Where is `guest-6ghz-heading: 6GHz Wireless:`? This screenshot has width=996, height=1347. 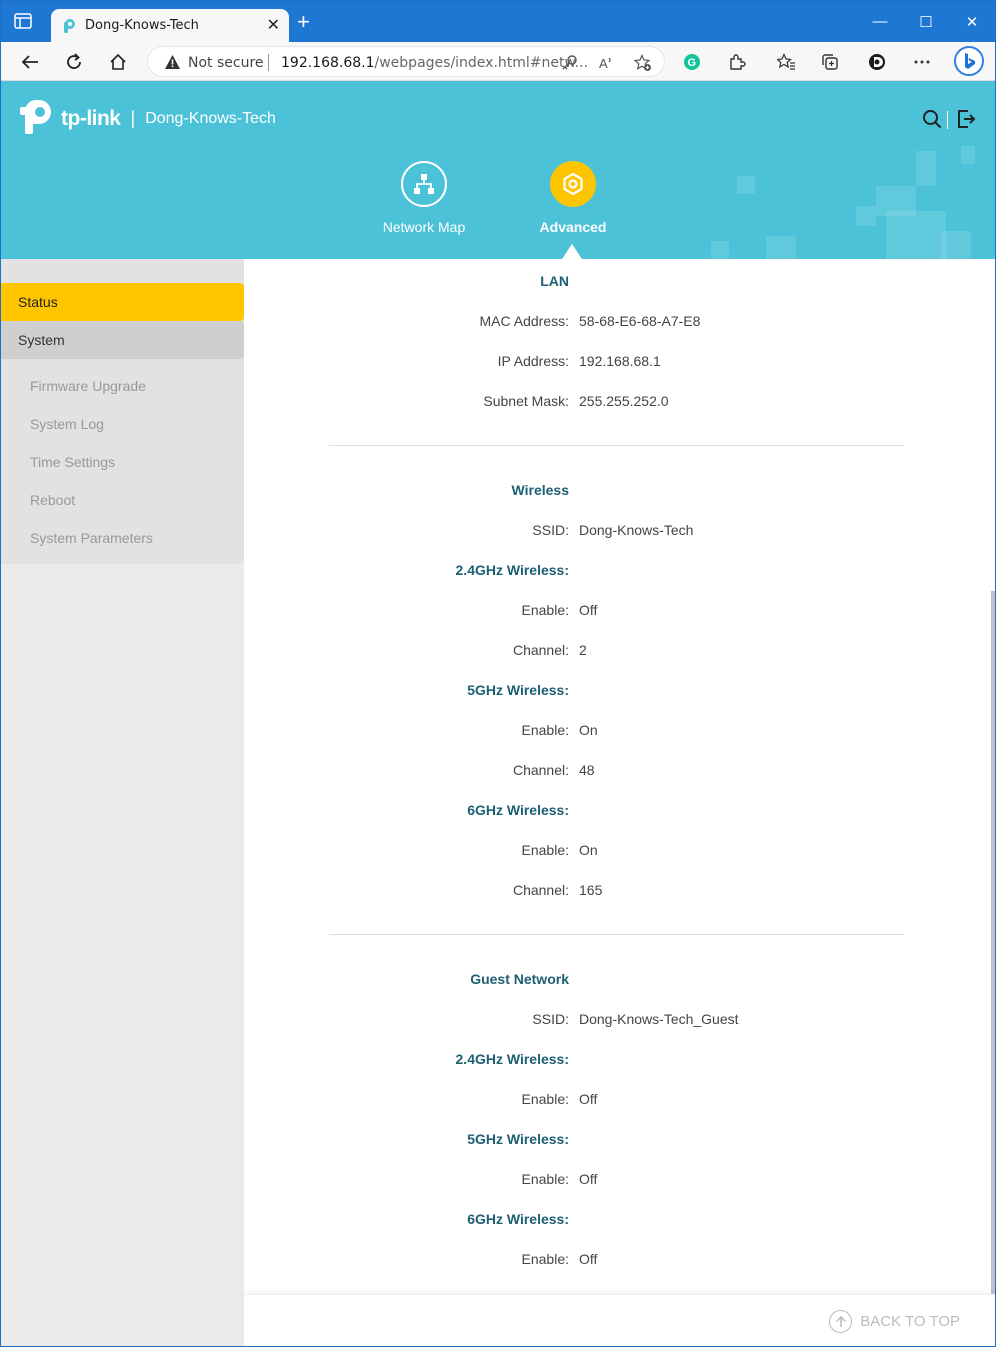
guest-6ghz-heading: 6GHz Wireless: is located at coordinates (518, 1219).